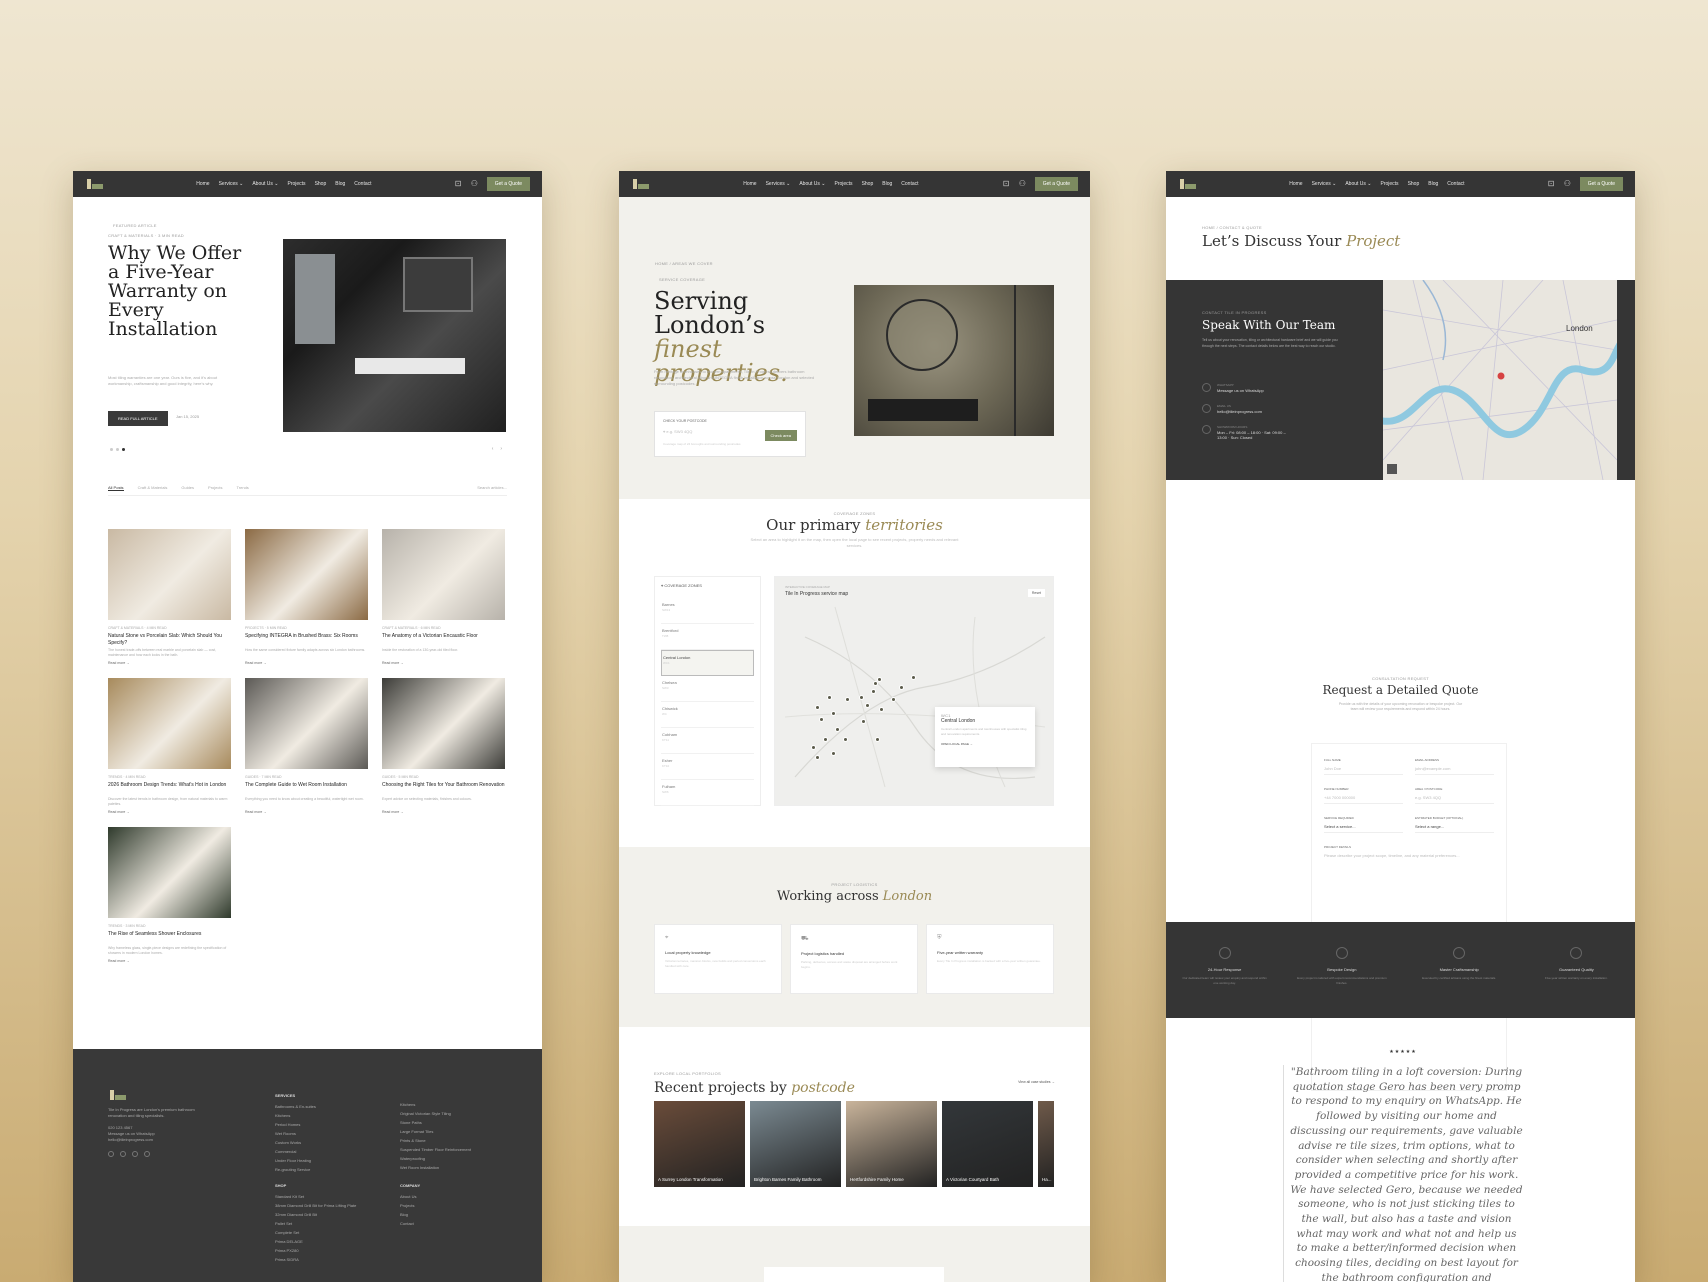  What do you see at coordinates (508, 184) in the screenshot?
I see `get-quote-button: Get a Quote` at bounding box center [508, 184].